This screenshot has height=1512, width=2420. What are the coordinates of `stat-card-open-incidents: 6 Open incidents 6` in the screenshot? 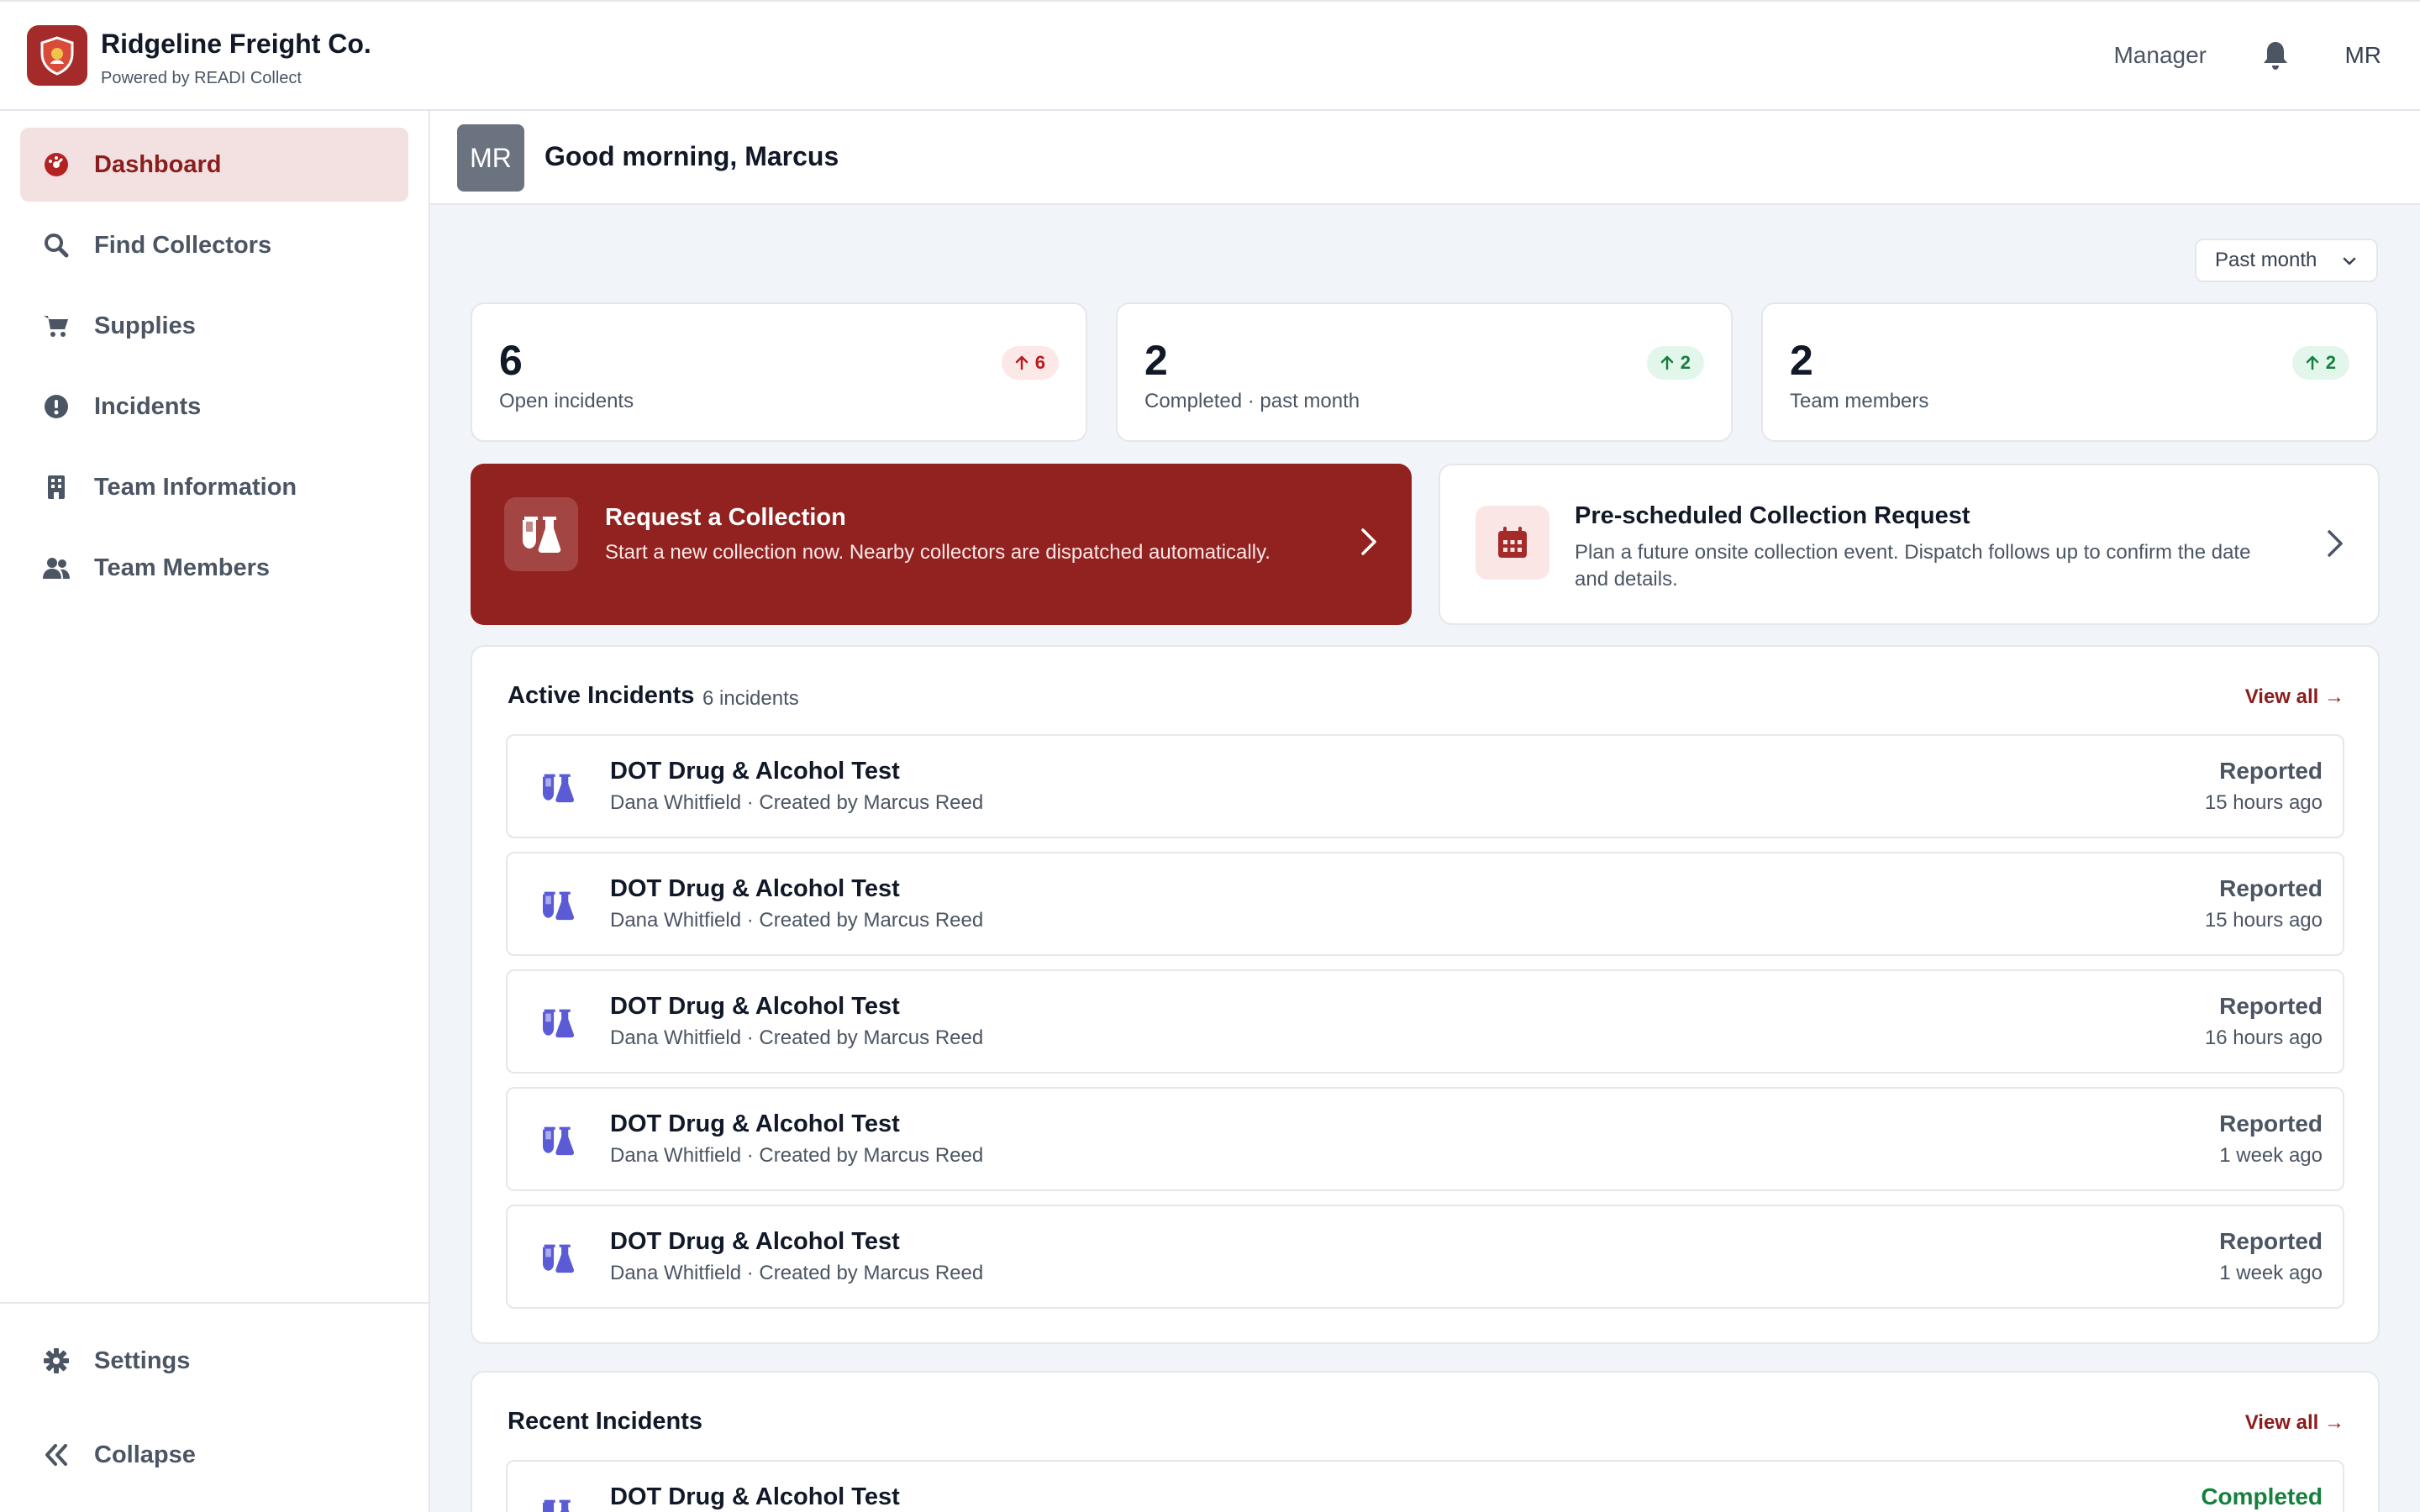 It's located at (779, 372).